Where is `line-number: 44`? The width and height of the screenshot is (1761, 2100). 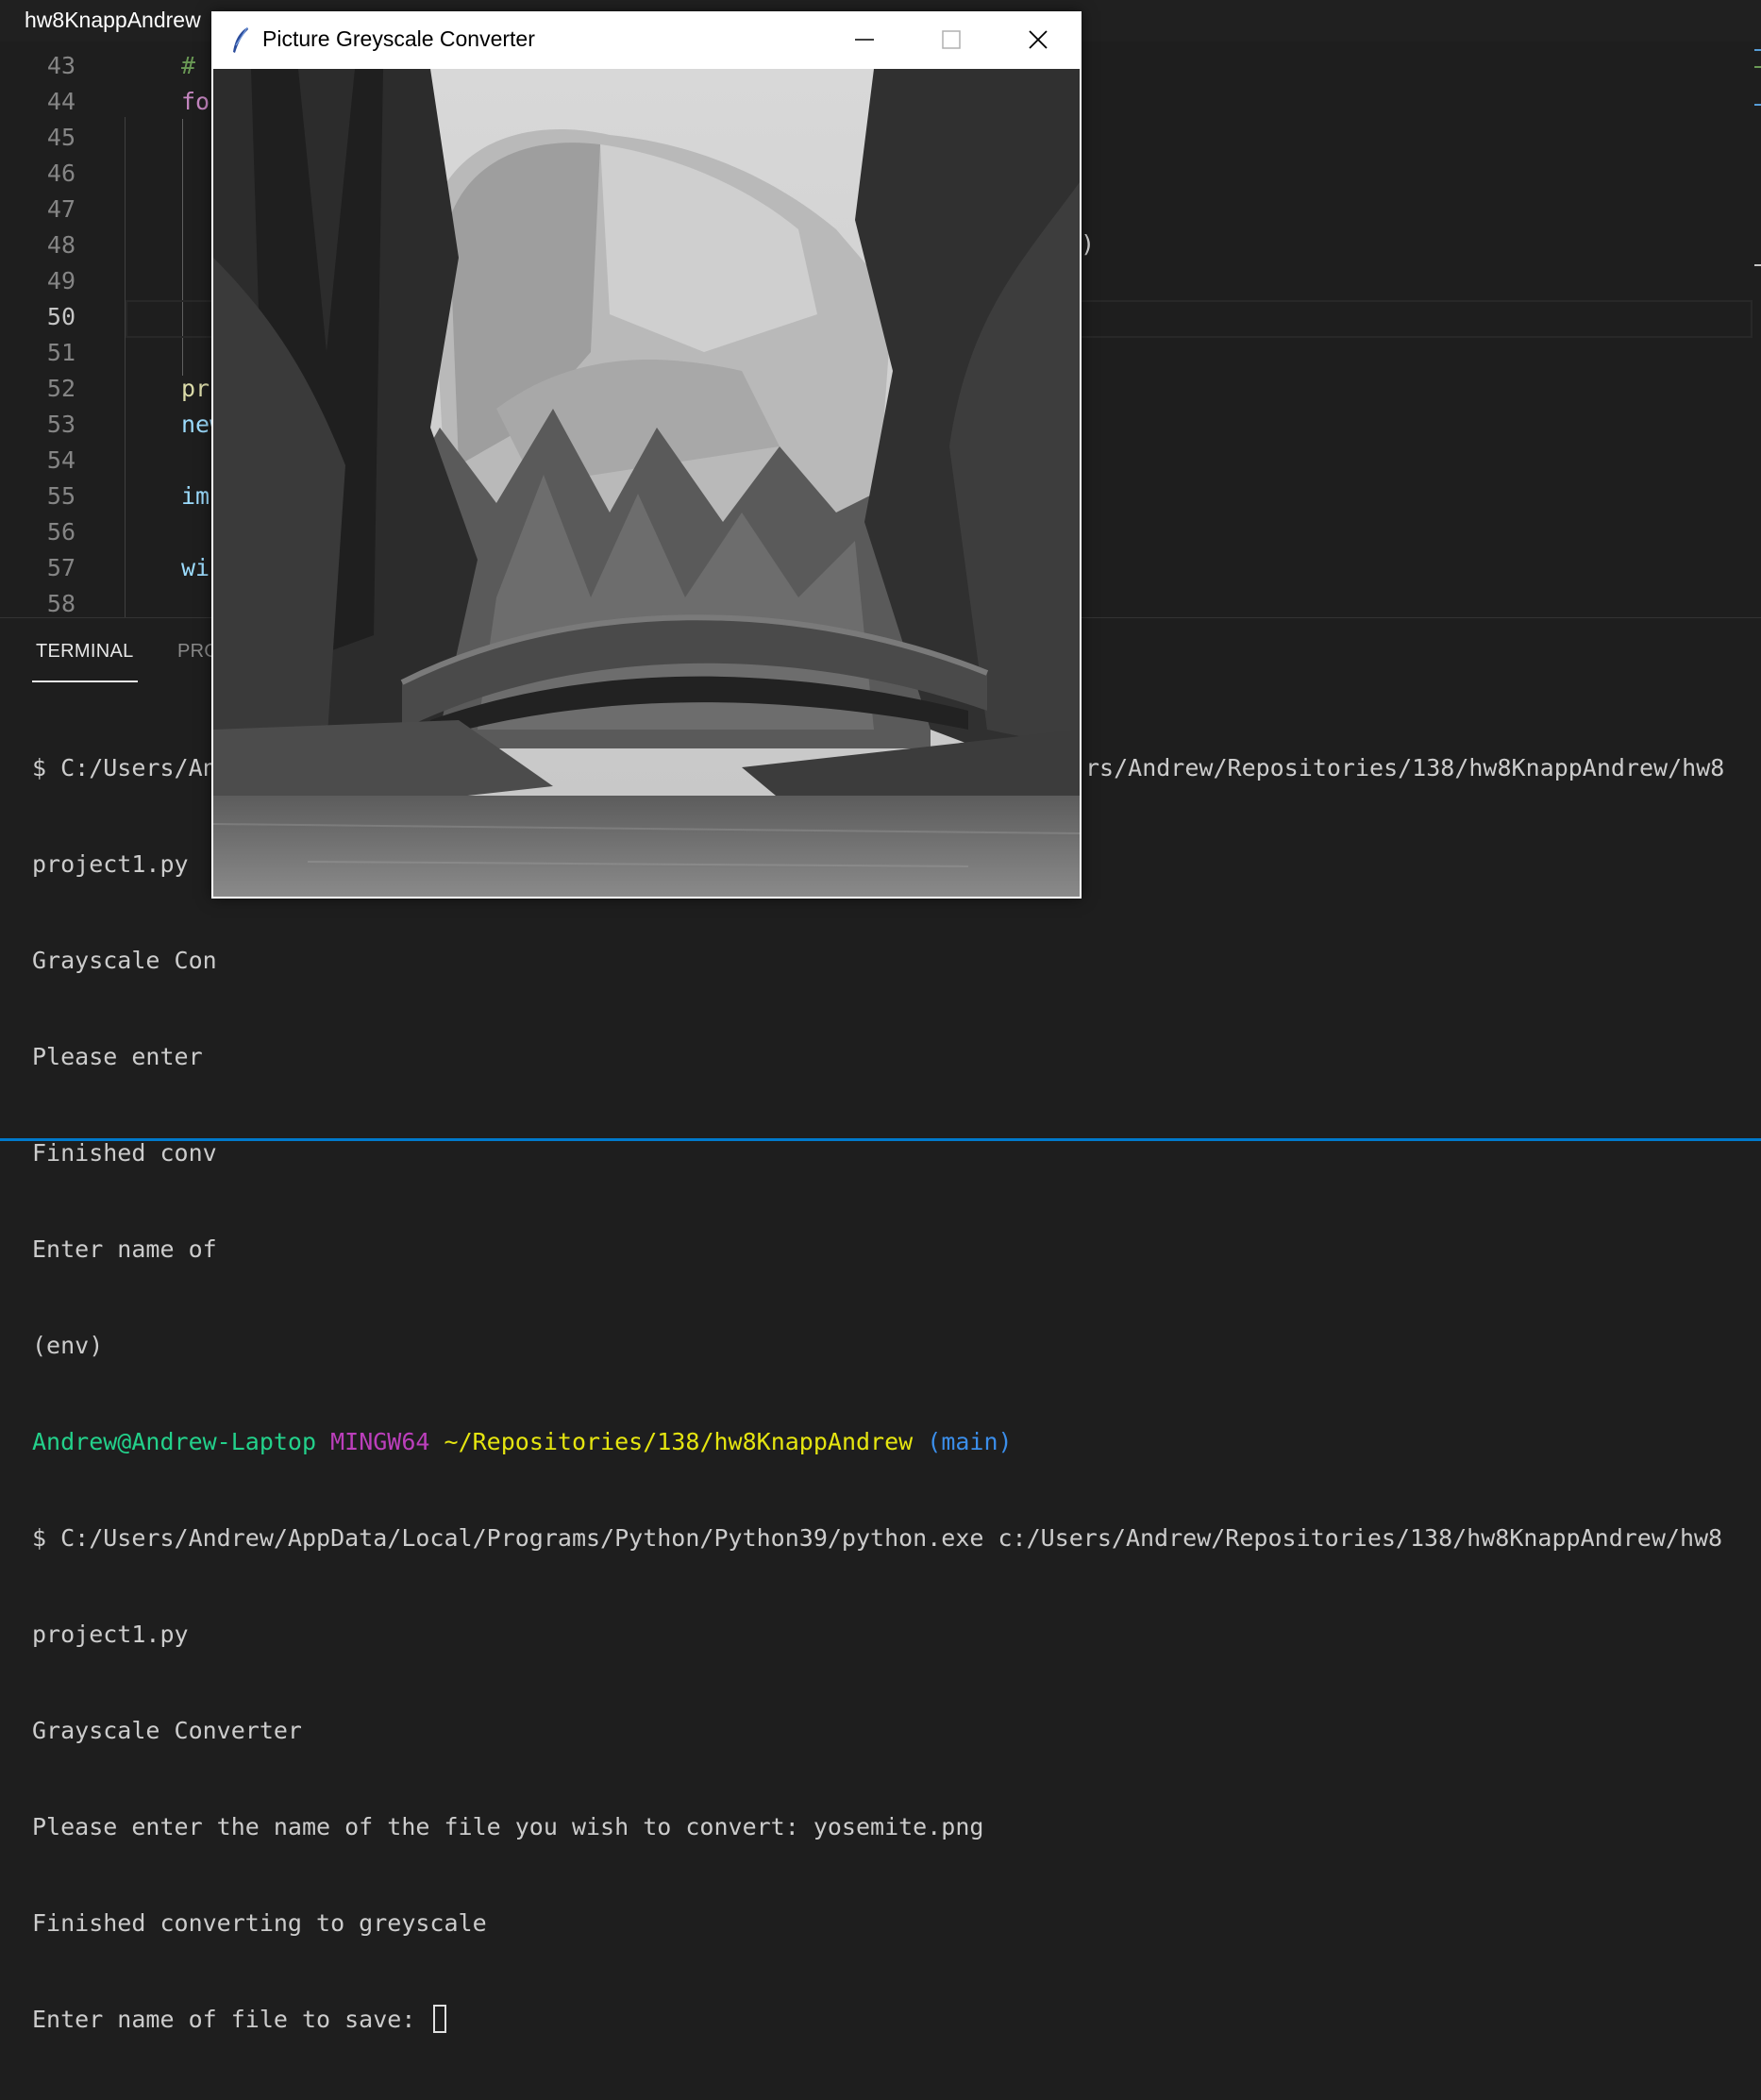
line-number: 44 is located at coordinates (60, 101).